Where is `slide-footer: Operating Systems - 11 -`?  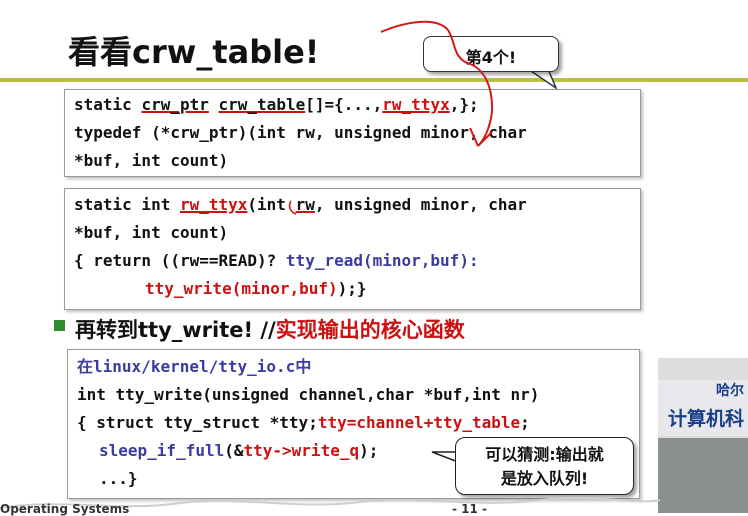 slide-footer: Operating Systems - 11 - is located at coordinates (374, 508).